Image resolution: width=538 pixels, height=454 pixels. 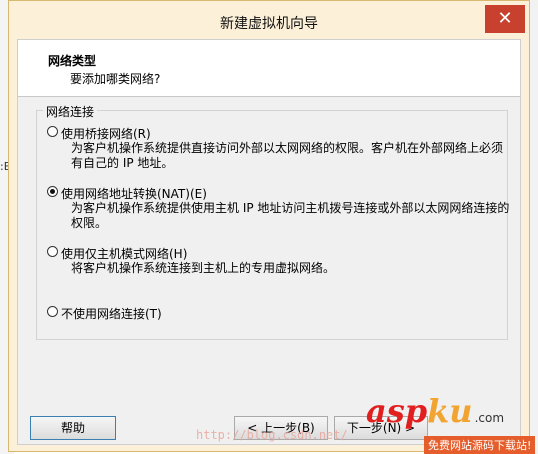 I want to click on option-bridged-label: 使用桥接网络(R), so click(x=106, y=133).